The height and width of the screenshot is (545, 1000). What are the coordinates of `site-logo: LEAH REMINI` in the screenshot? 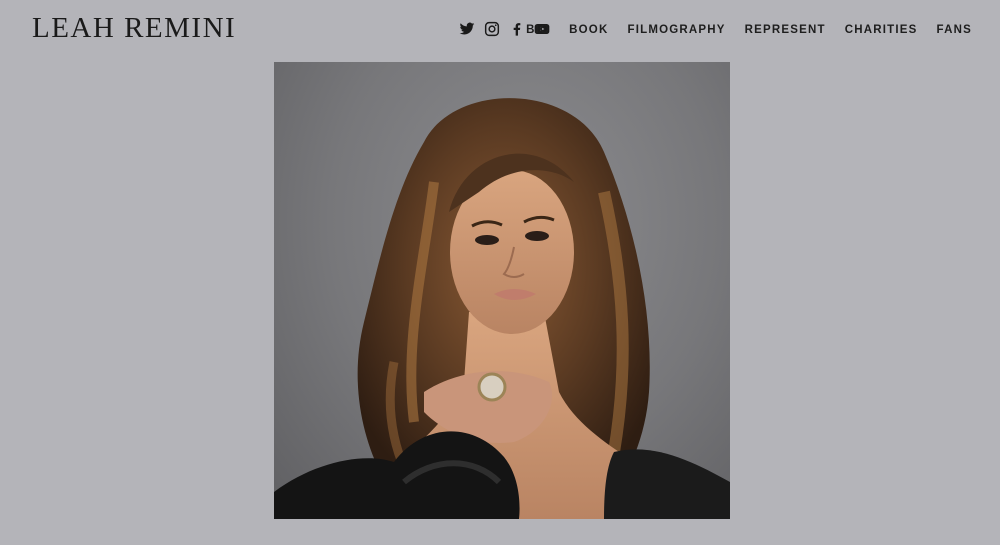 It's located at (134, 28).